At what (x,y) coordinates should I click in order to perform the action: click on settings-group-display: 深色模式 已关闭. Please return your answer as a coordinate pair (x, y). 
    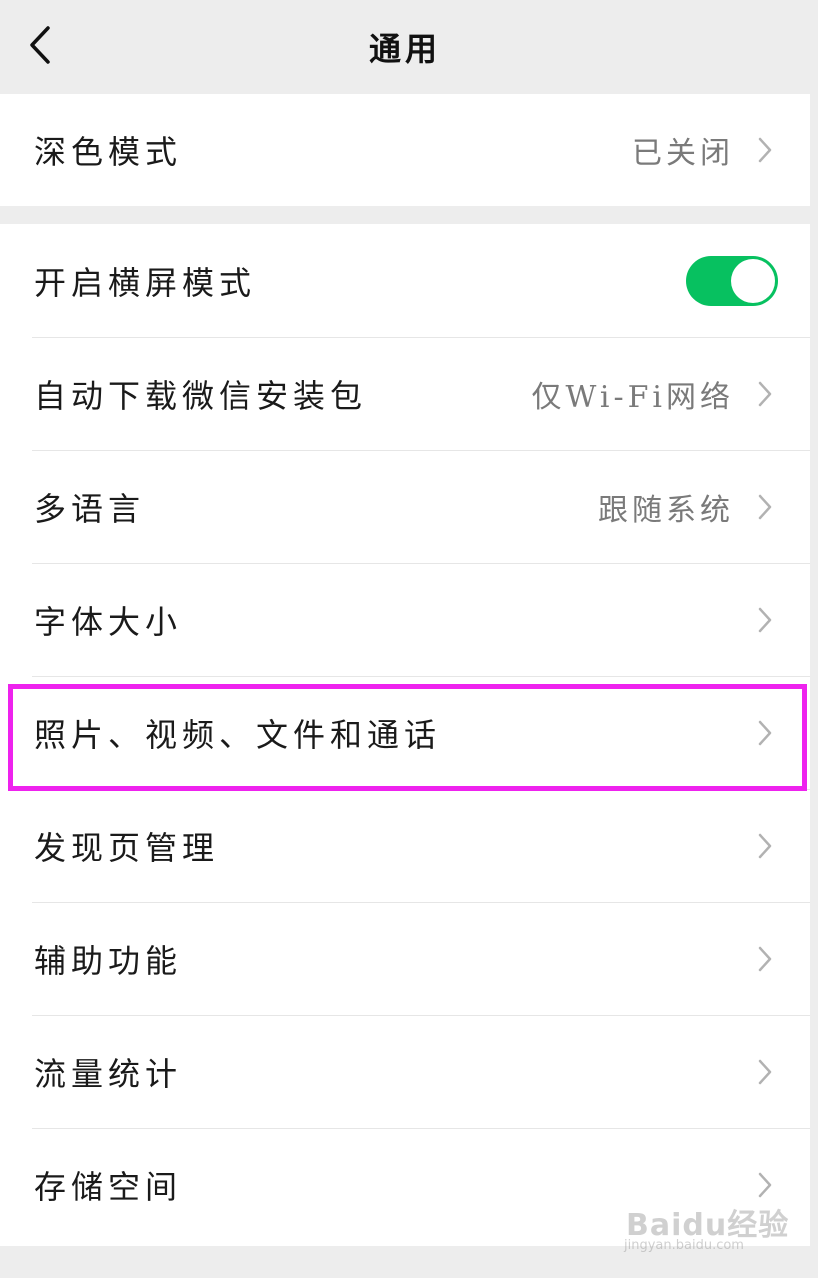
    Looking at the image, I should click on (405, 150).